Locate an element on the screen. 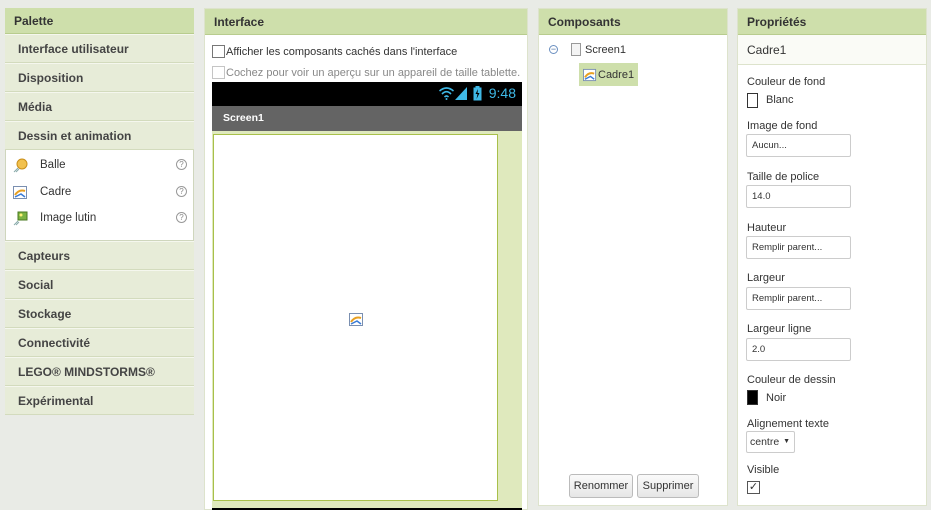  components-title: Composants is located at coordinates (633, 22).